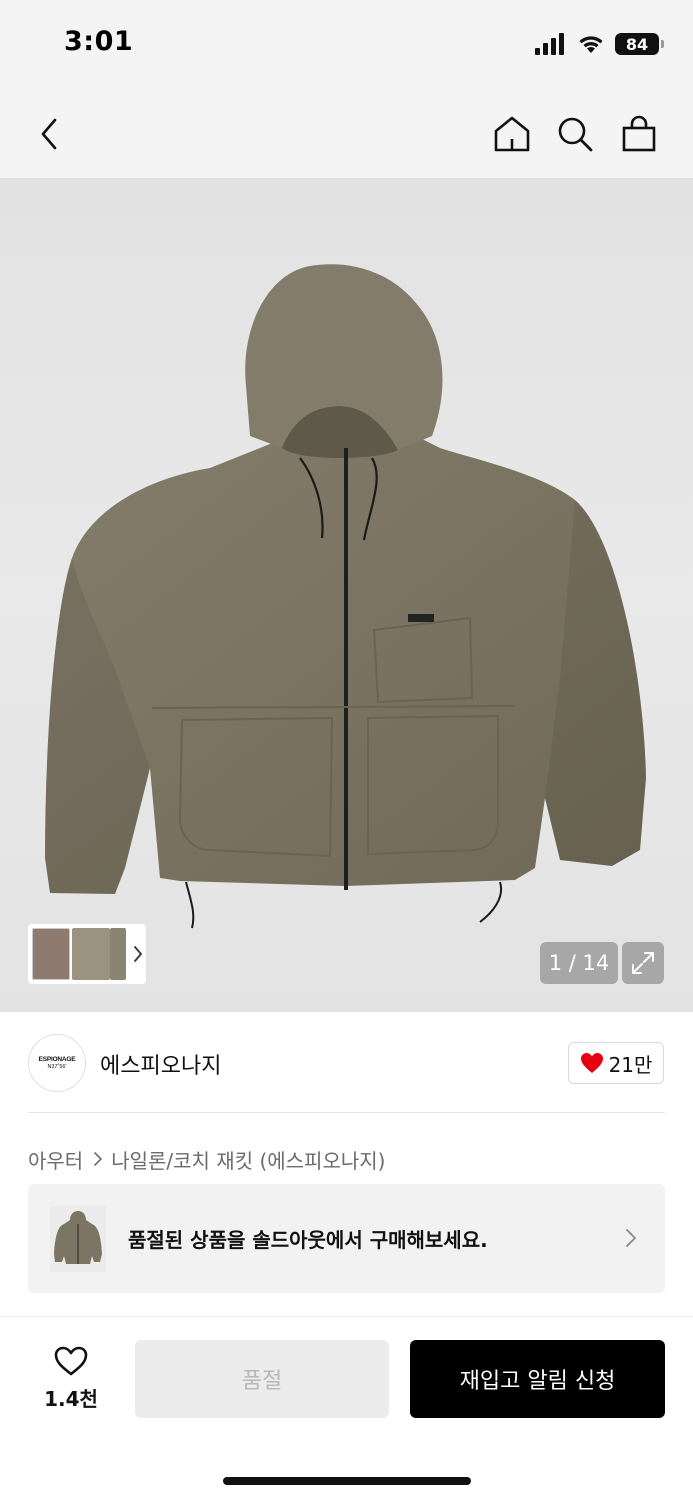 The height and width of the screenshot is (1500, 693). I want to click on brand-logo: ESPIONAGE N37˚56', so click(57, 1063).